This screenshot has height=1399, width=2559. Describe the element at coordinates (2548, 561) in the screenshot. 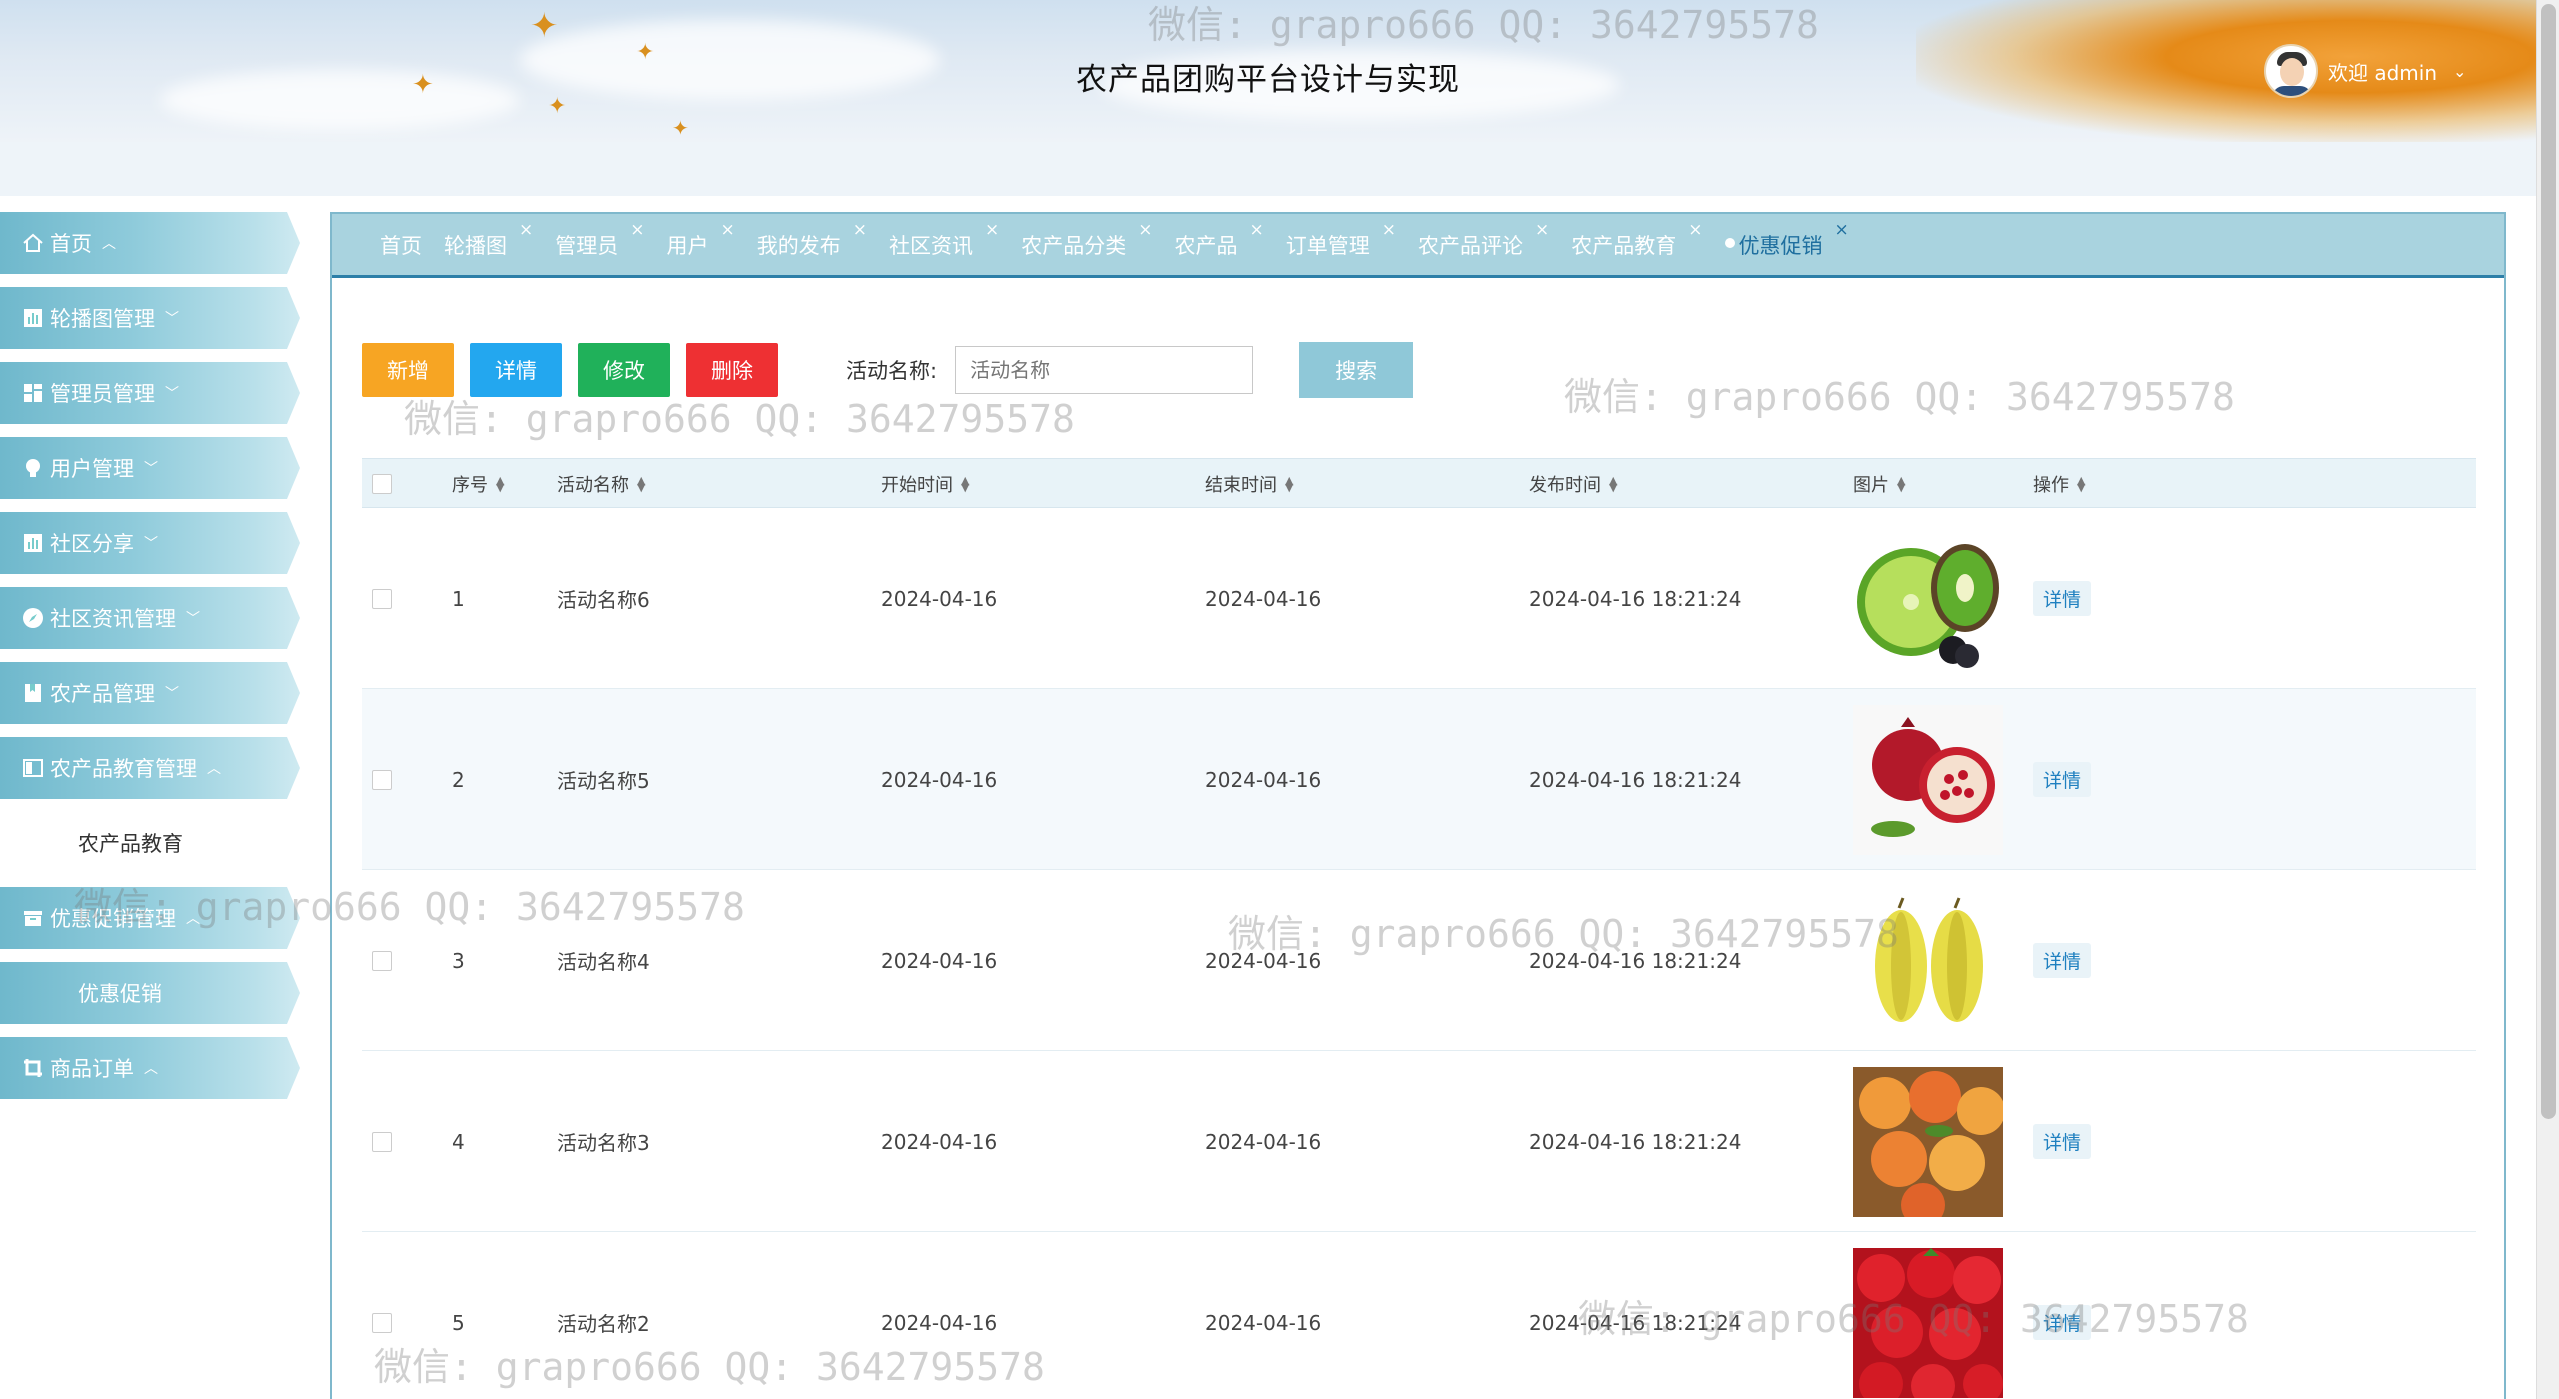

I see `scrollbar-thumb` at that location.